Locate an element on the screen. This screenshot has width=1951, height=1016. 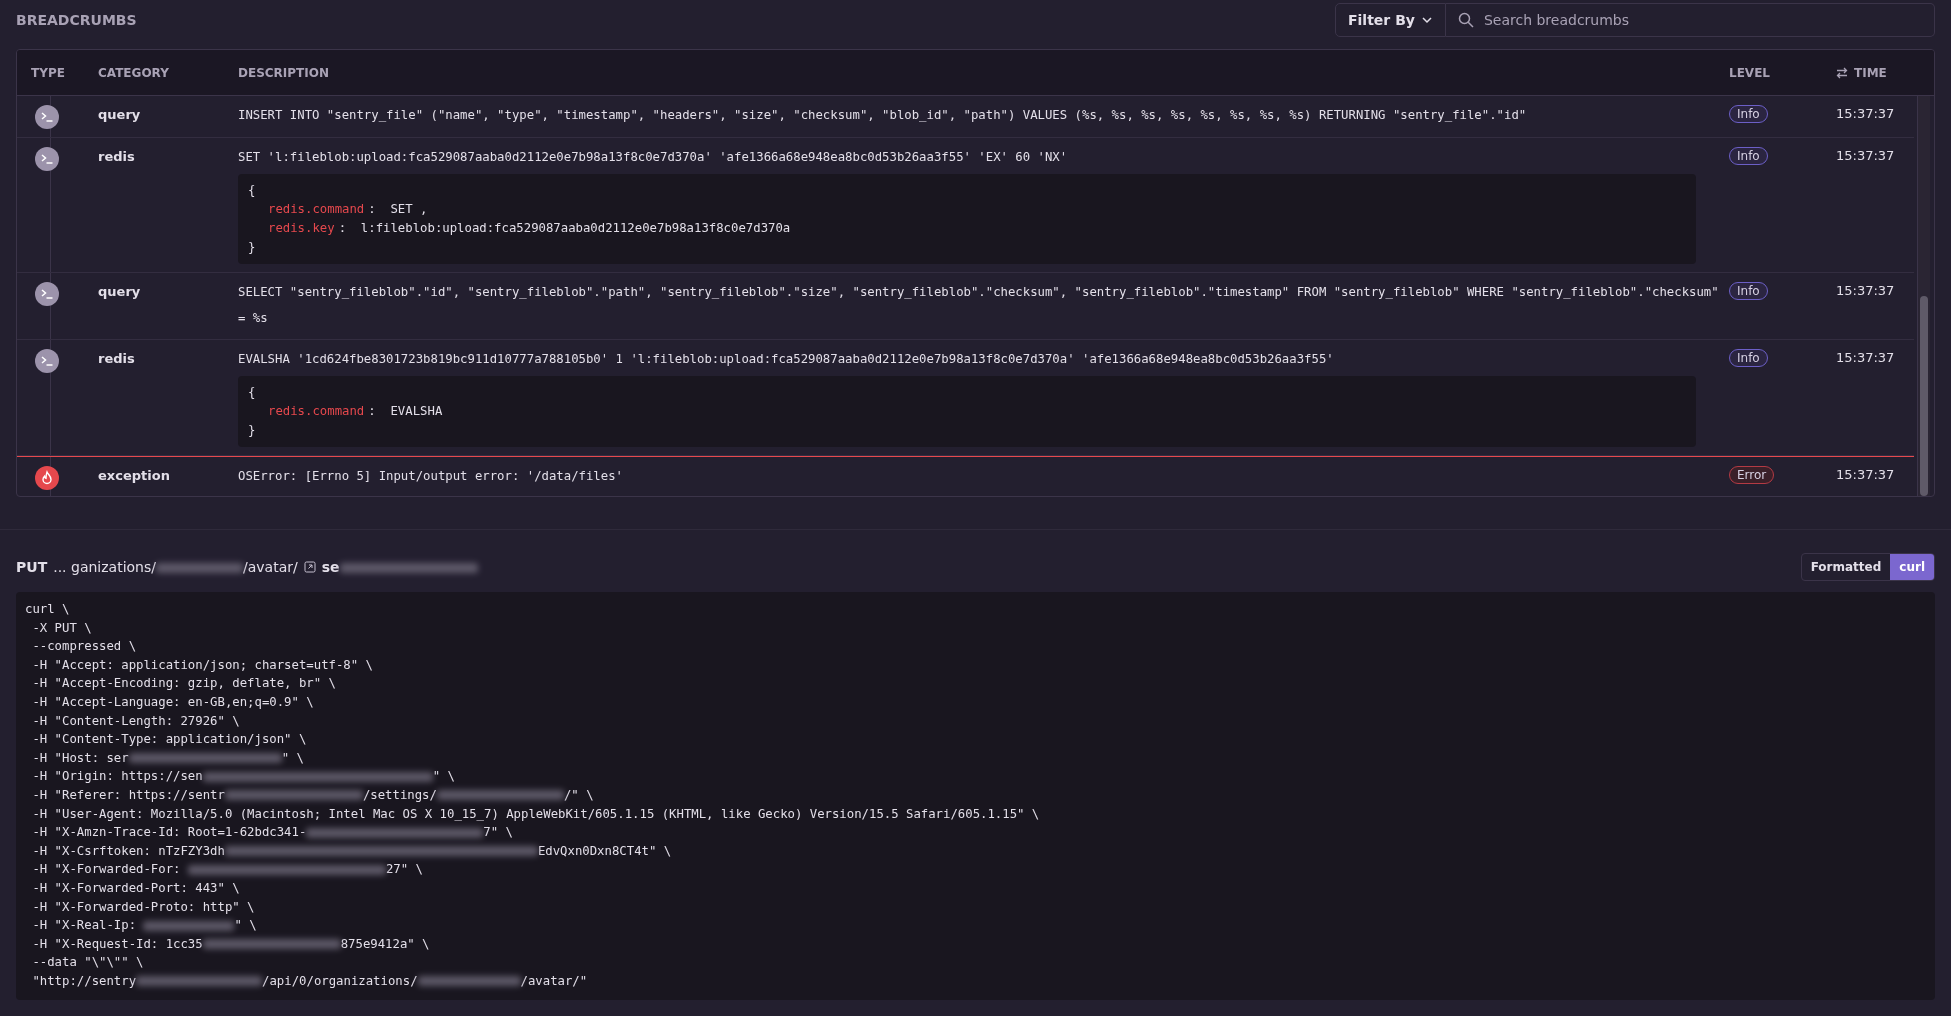
code-line: -H "X-Forwarded-For: 27" \ is located at coordinates (227, 870).